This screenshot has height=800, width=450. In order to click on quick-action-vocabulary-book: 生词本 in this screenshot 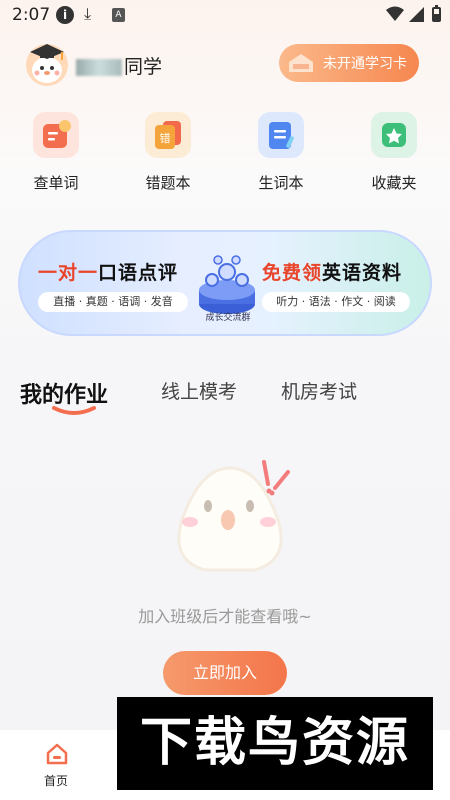, I will do `click(281, 152)`.